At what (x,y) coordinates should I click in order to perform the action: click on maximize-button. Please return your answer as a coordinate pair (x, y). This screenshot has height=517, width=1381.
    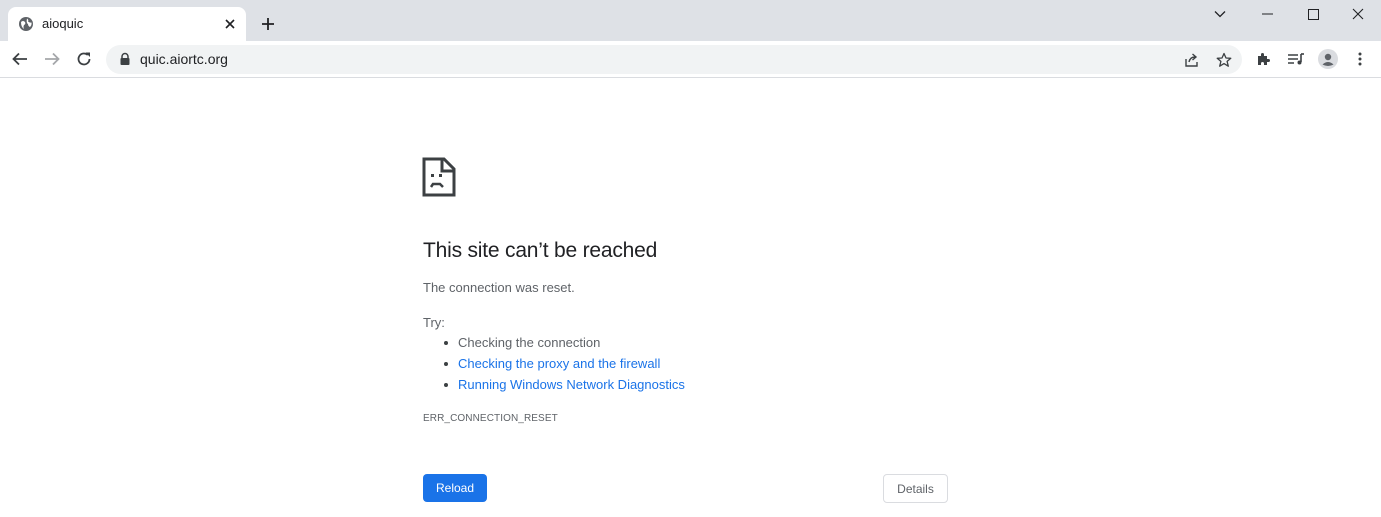
    Looking at the image, I should click on (1313, 14).